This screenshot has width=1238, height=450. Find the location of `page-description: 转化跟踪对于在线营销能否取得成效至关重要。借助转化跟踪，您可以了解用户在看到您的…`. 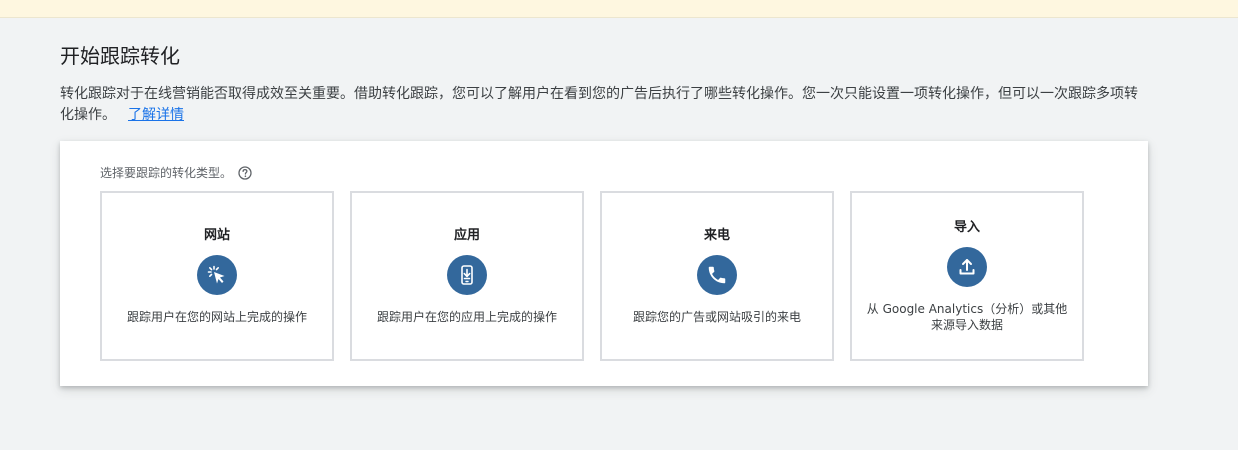

page-description: 转化跟踪对于在线营销能否取得成效至关重要。借助转化跟踪，您可以了解用户在看到您的… is located at coordinates (605, 105).